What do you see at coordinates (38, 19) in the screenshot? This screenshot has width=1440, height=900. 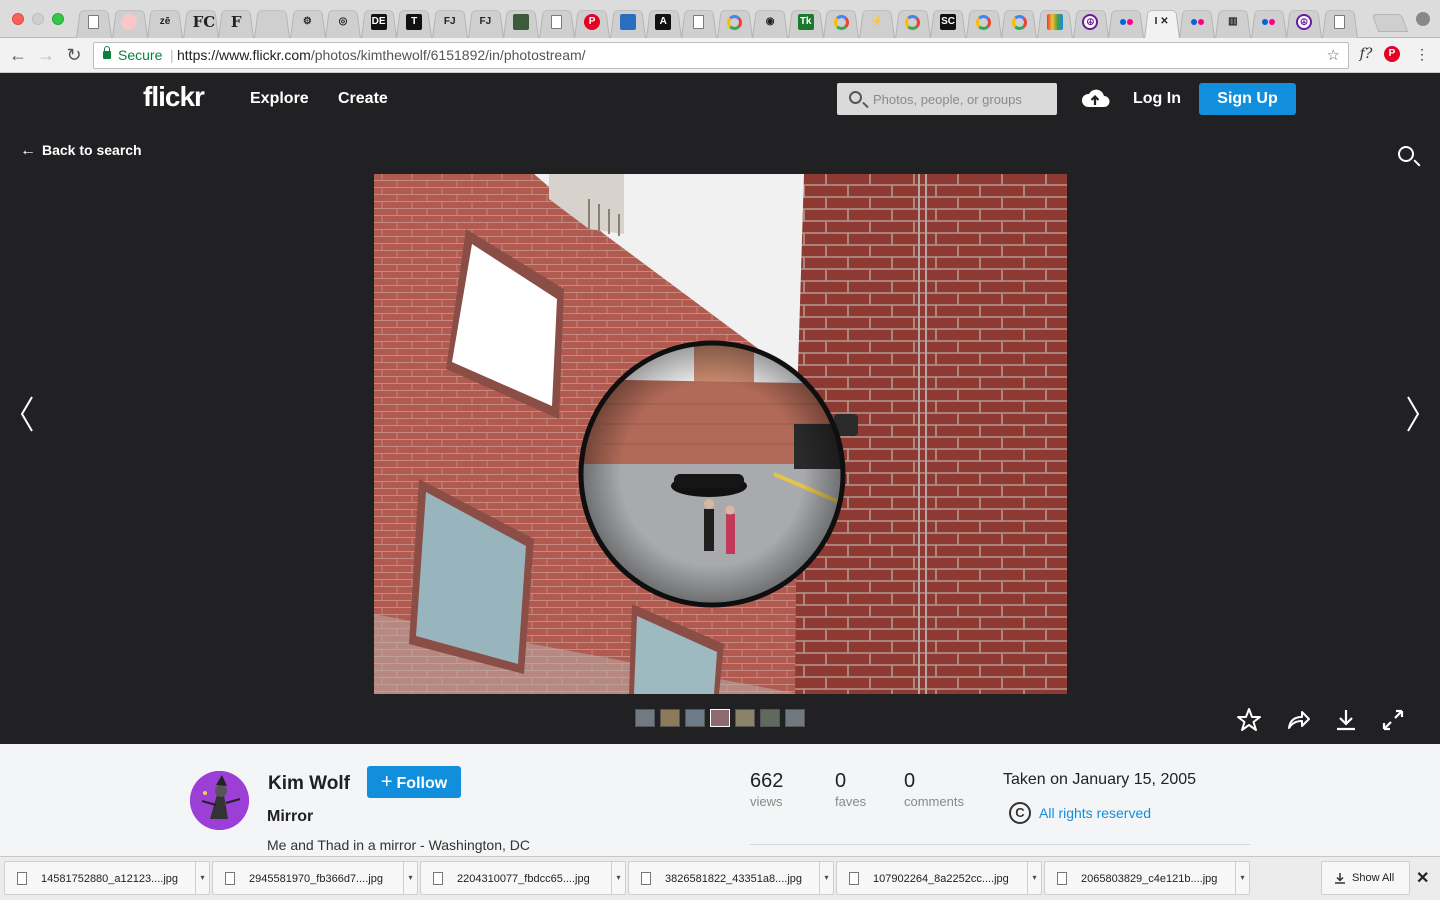 I see `window-minimize-button` at bounding box center [38, 19].